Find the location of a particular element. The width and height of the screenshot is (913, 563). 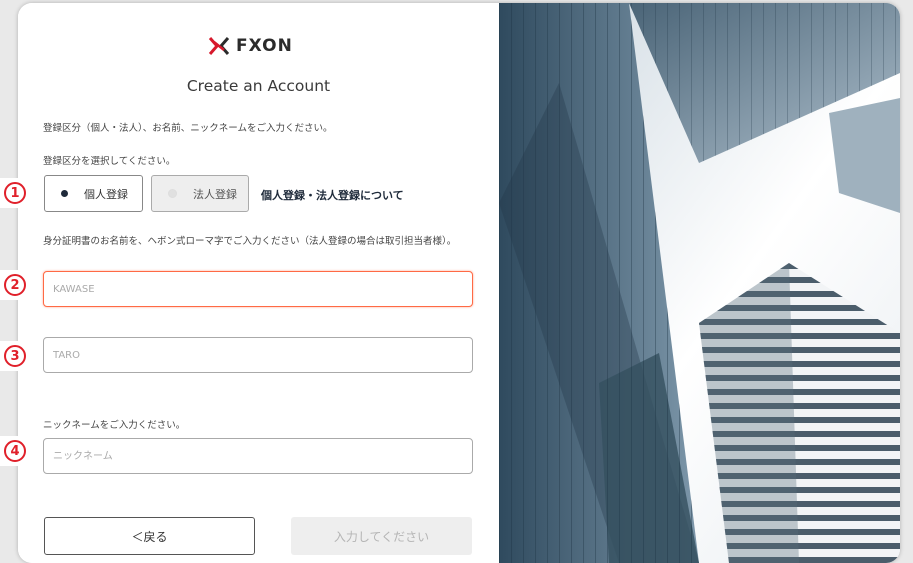

annotation-badge-1: 1 is located at coordinates (15, 193).